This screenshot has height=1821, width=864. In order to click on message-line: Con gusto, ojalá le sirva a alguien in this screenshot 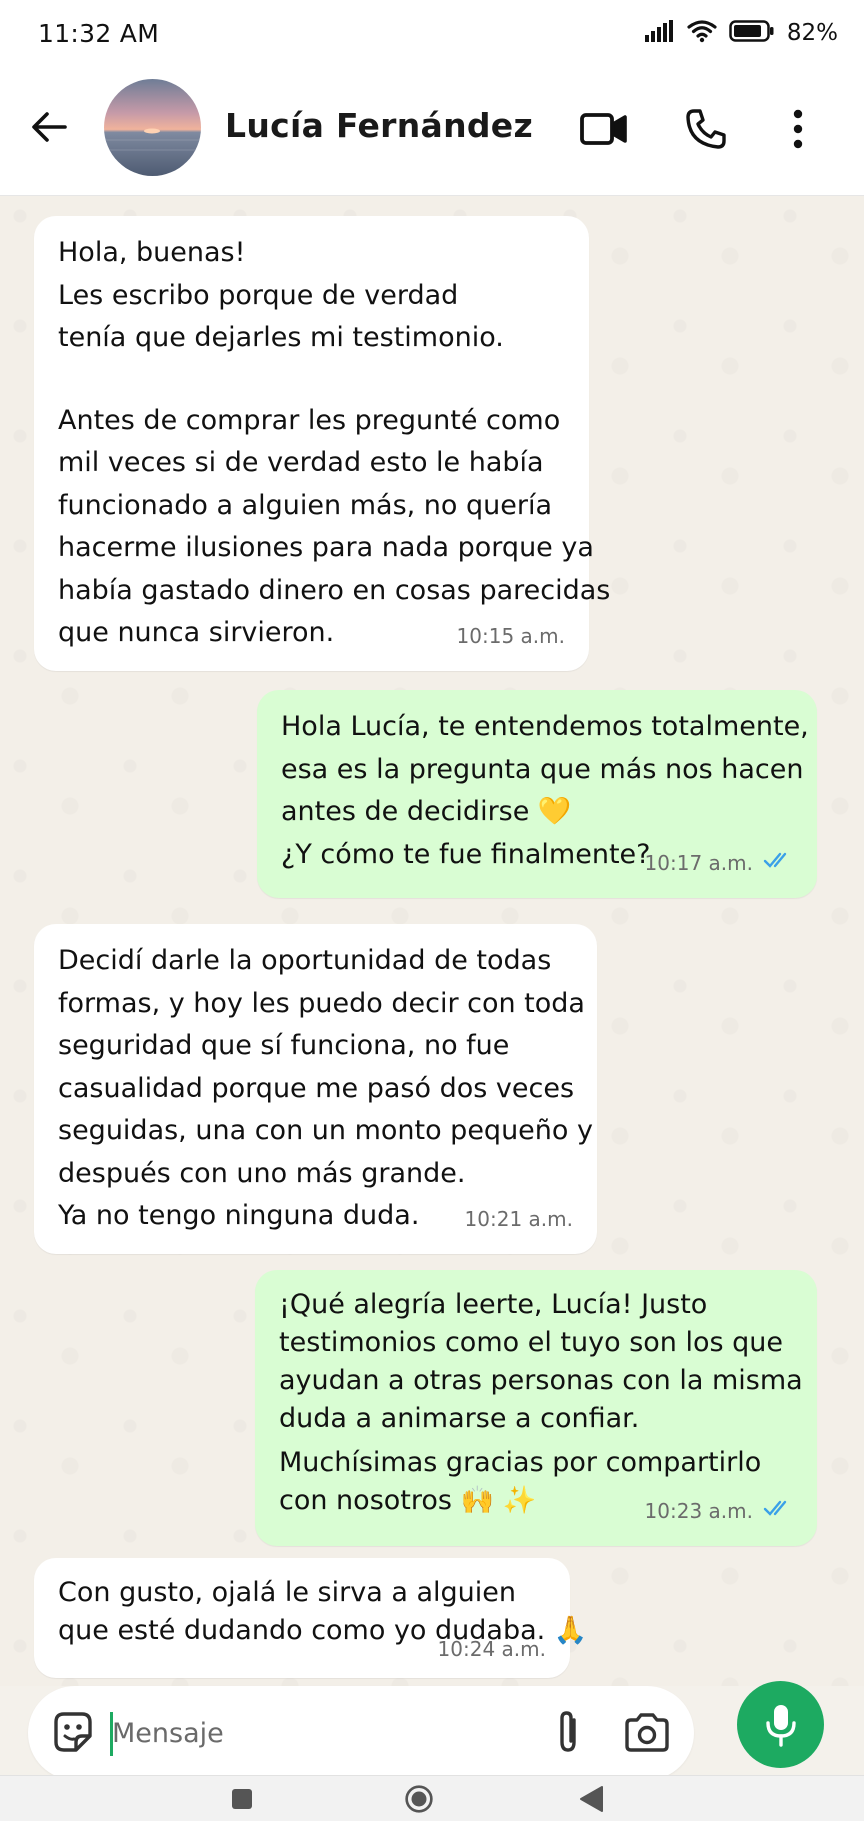, I will do `click(287, 1592)`.